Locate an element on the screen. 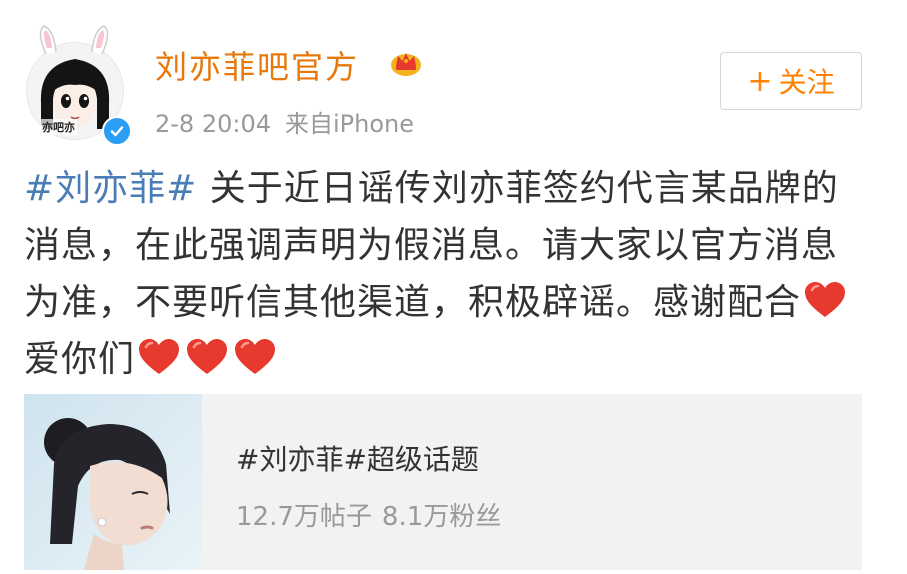 Image resolution: width=907 pixels, height=574 pixels. follow-button: + 关注 is located at coordinates (791, 81).